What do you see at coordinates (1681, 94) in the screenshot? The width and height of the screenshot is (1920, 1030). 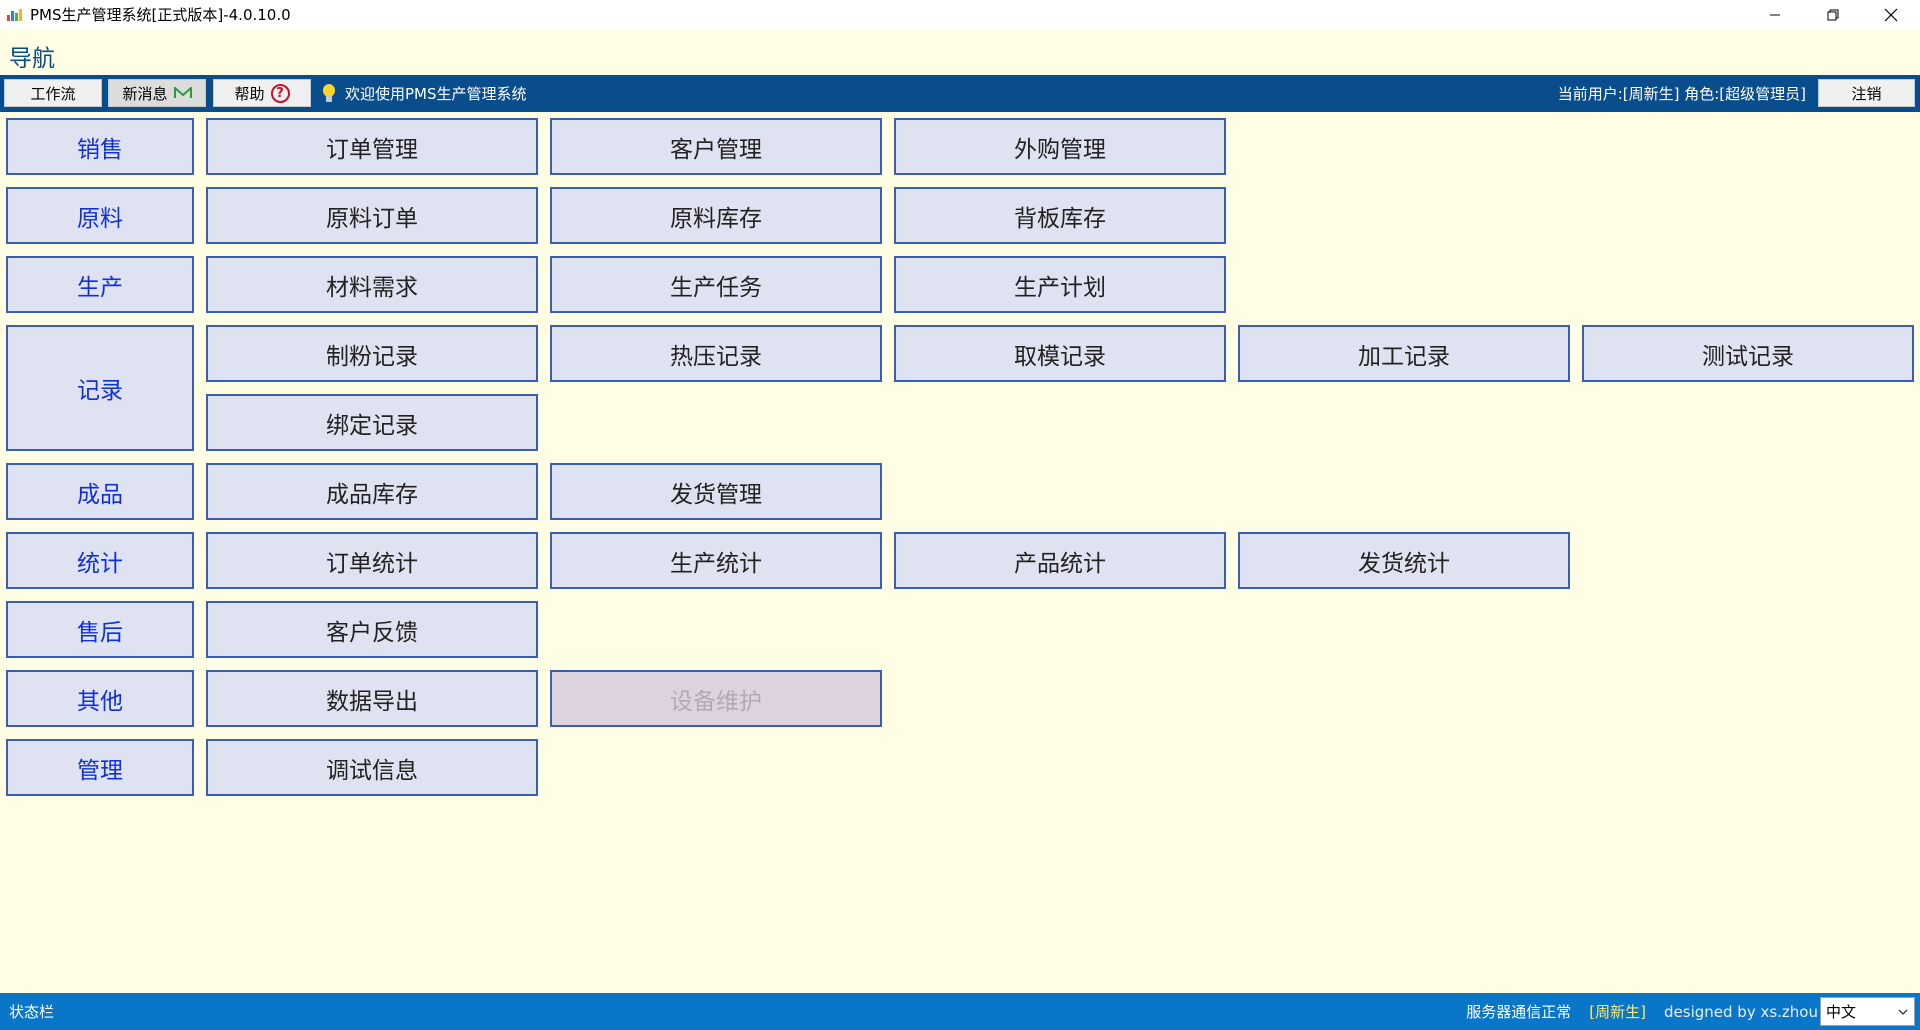 I see `current-user-info: 当前用户:[周新生] 角色:[超级管理员]` at bounding box center [1681, 94].